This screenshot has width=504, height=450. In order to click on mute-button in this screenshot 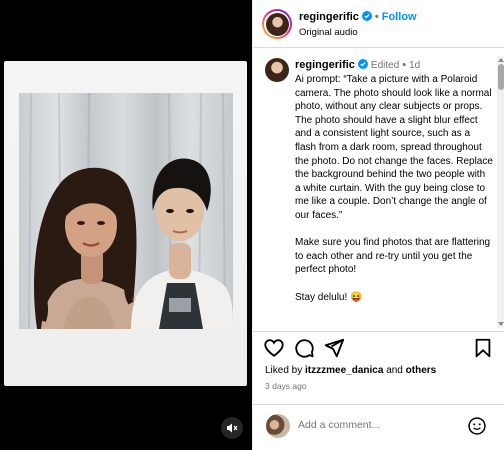, I will do `click(232, 428)`.